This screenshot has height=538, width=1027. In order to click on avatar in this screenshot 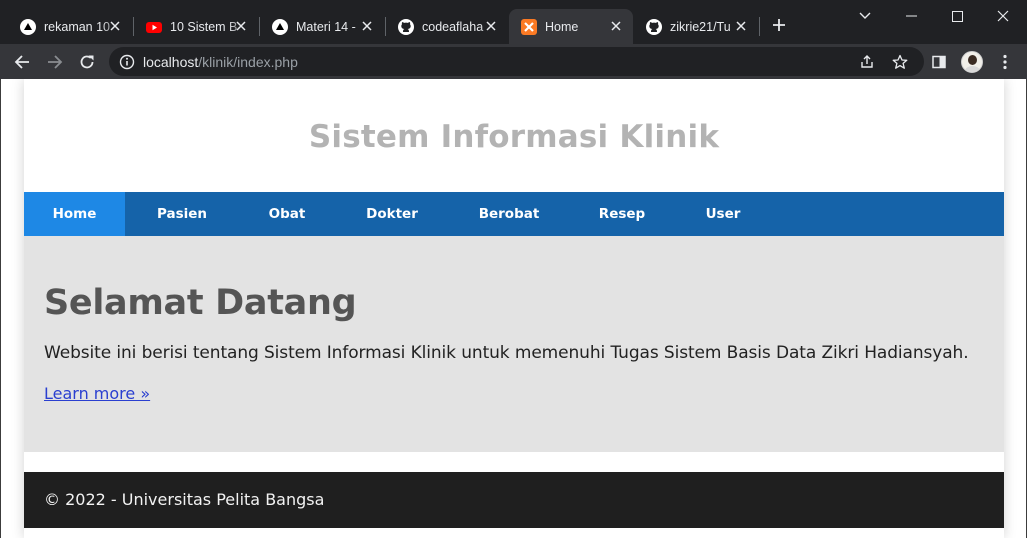, I will do `click(972, 62)`.